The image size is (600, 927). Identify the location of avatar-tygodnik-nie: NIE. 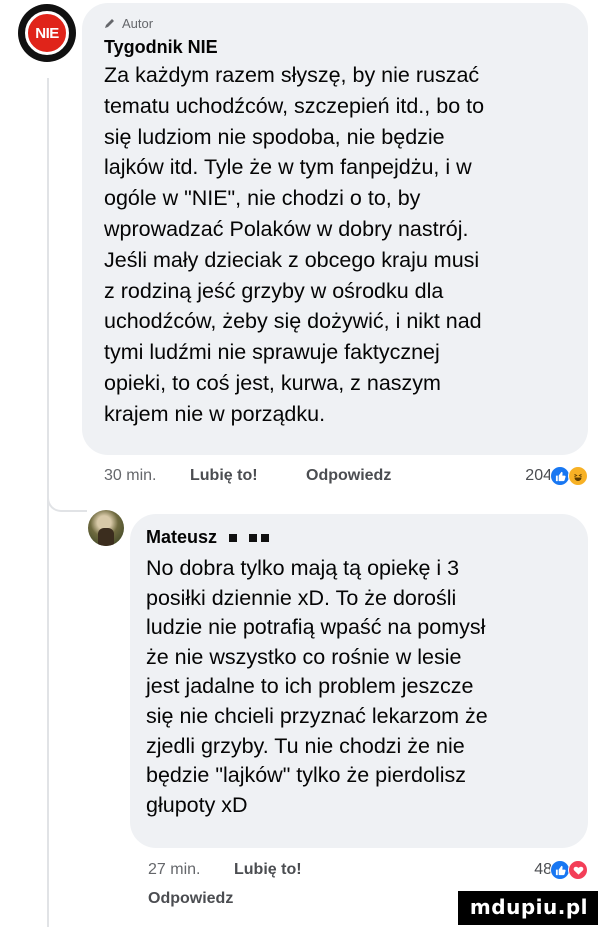
(47, 33).